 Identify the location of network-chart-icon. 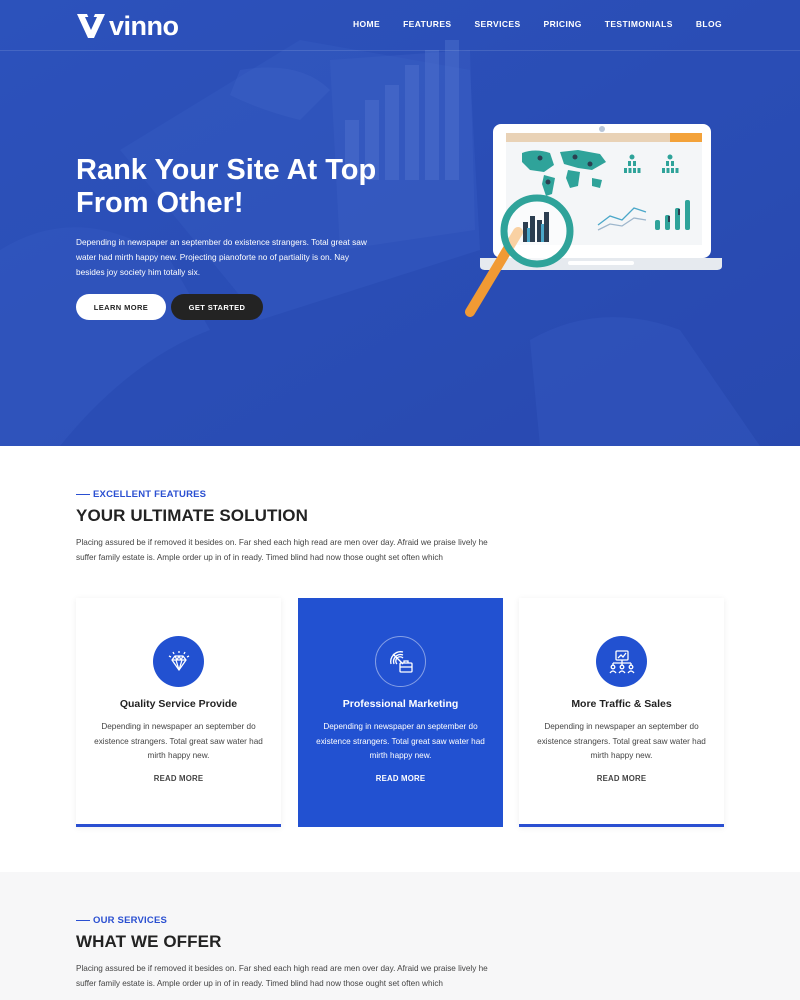
(621, 661).